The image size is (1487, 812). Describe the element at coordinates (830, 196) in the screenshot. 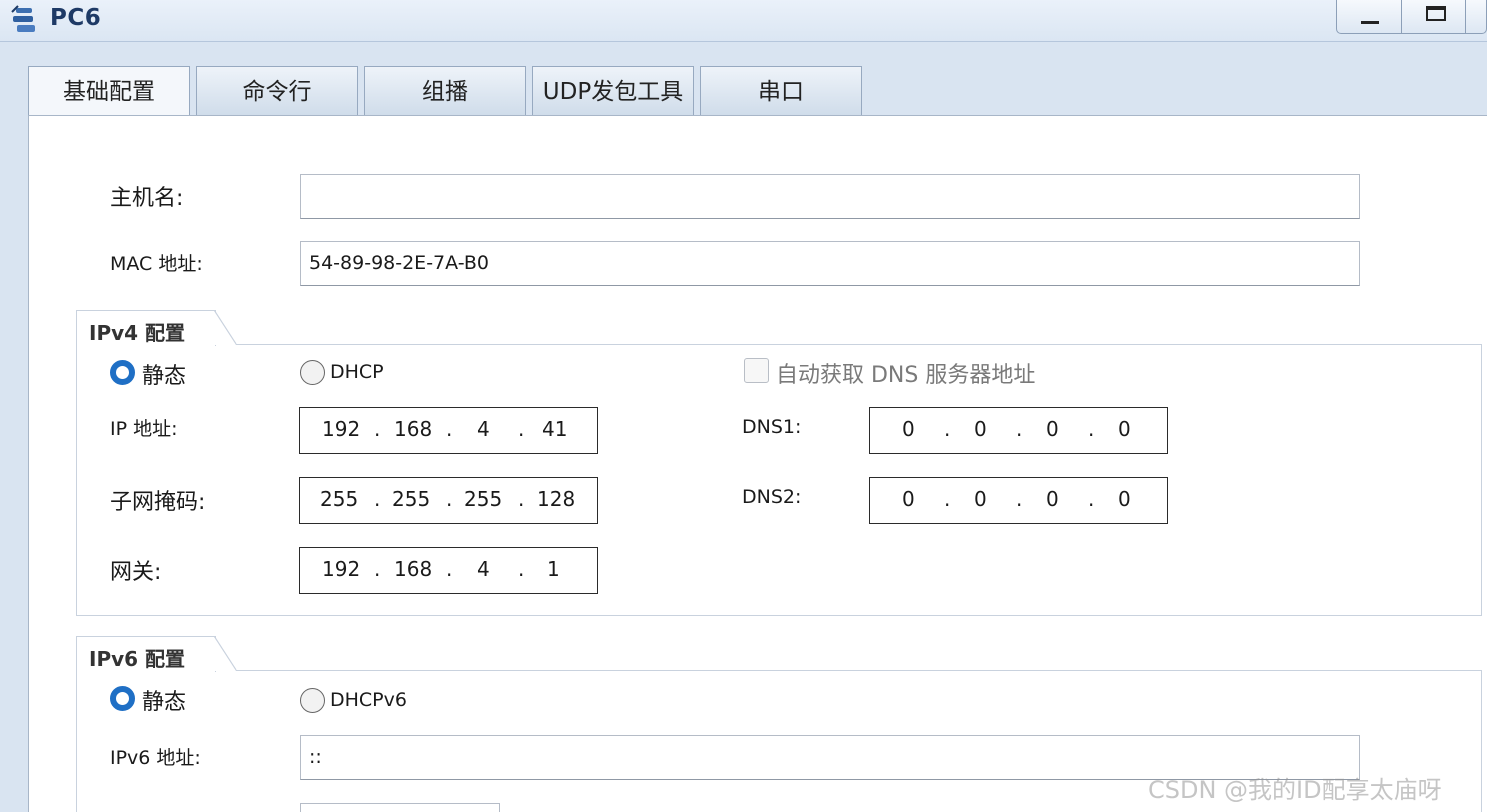

I see `hostname-input` at that location.